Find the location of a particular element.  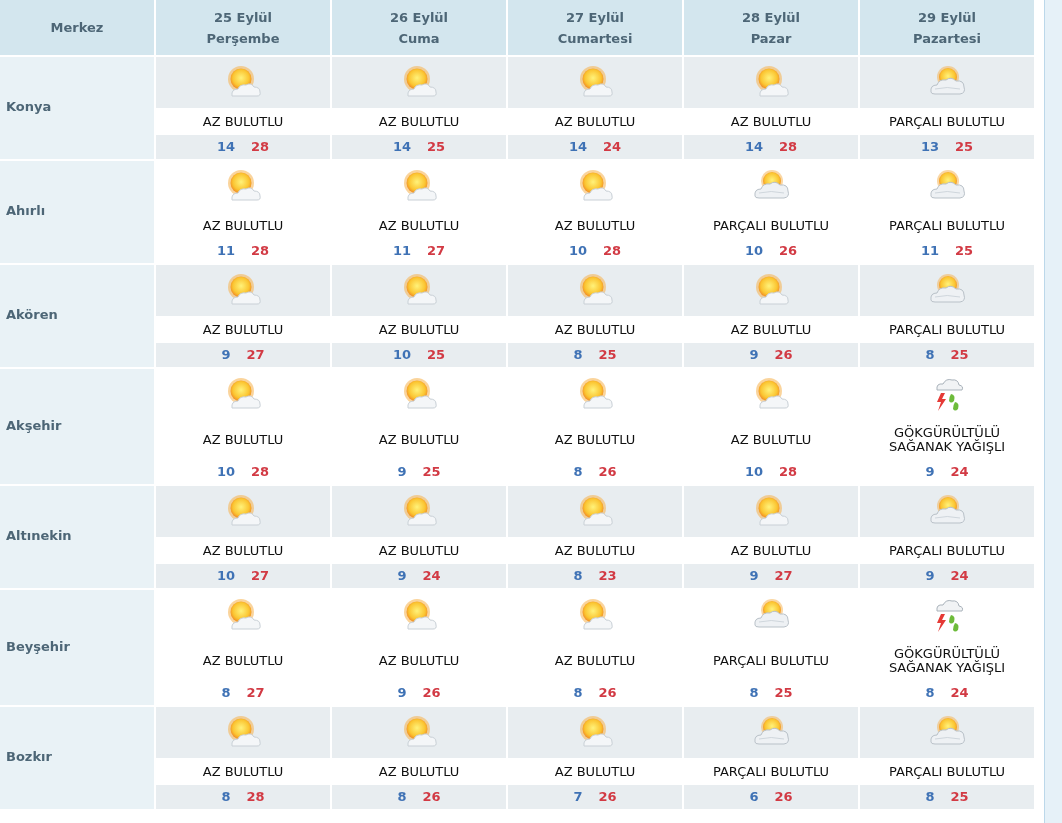

weekday-label: Perşembe is located at coordinates (243, 38).